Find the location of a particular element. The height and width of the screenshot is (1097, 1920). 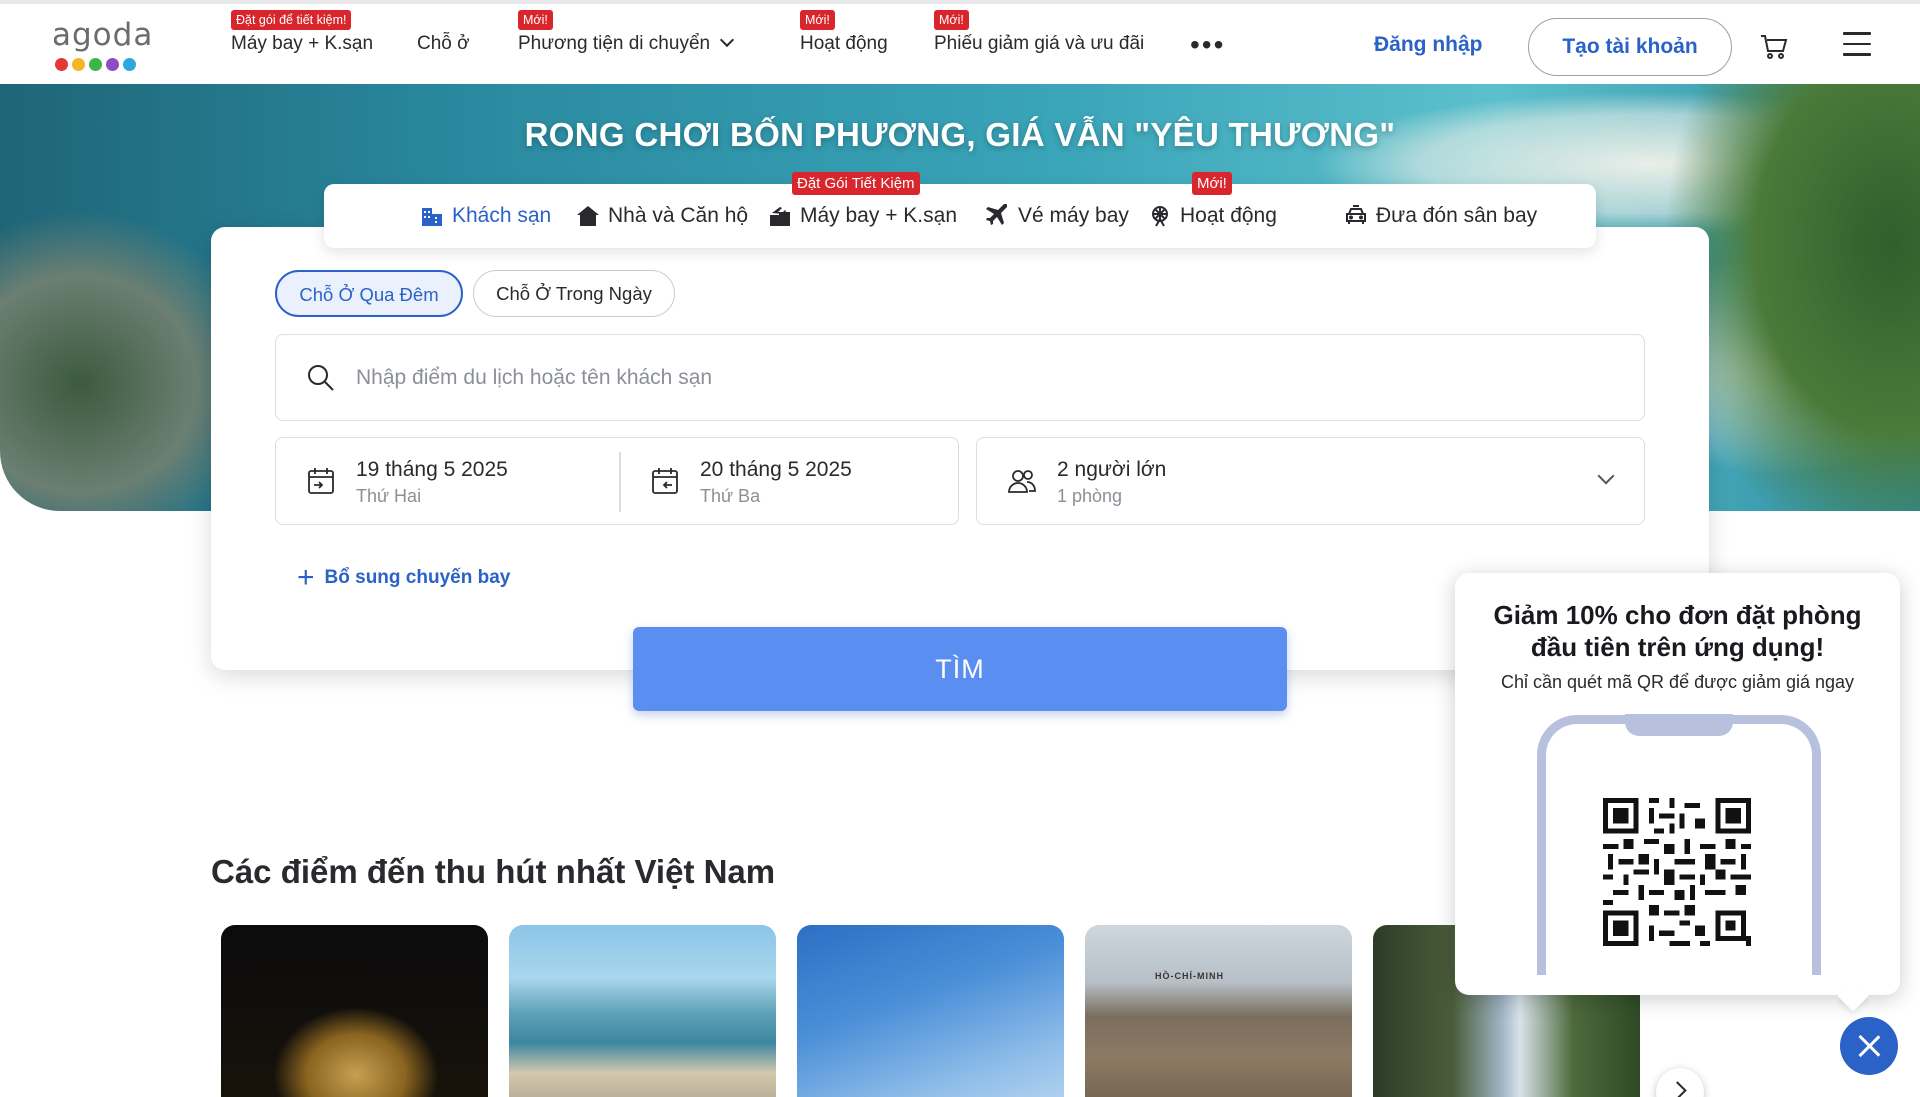

signup-button: Tạo tài khoản is located at coordinates (1630, 47).